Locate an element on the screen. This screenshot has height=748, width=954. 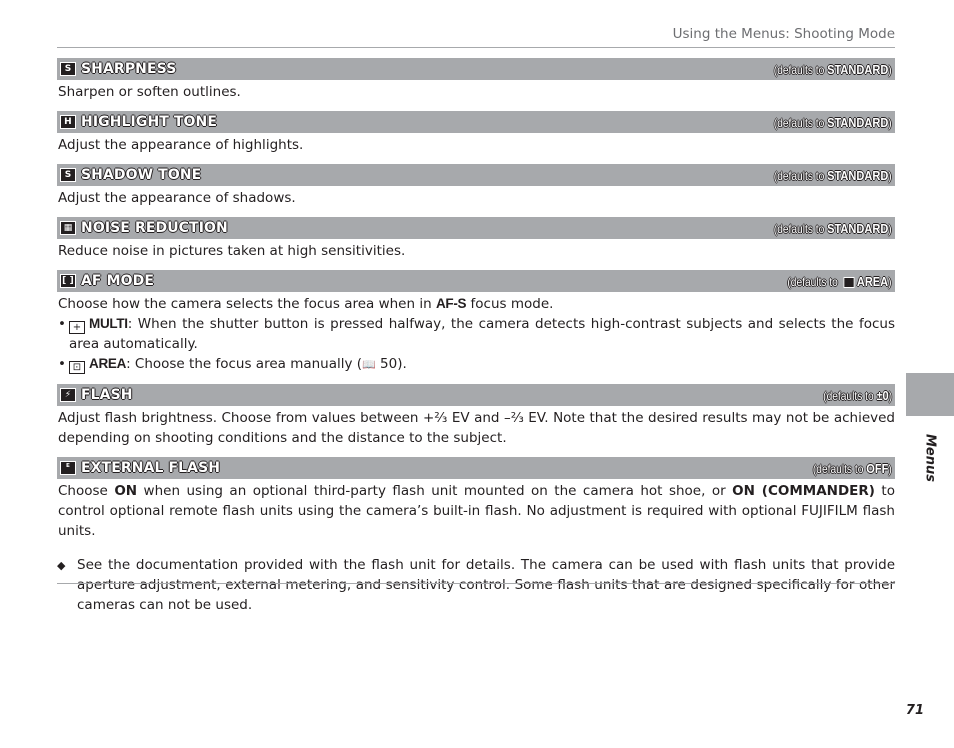
note-tag-icon: ◆ is located at coordinates (61, 565).